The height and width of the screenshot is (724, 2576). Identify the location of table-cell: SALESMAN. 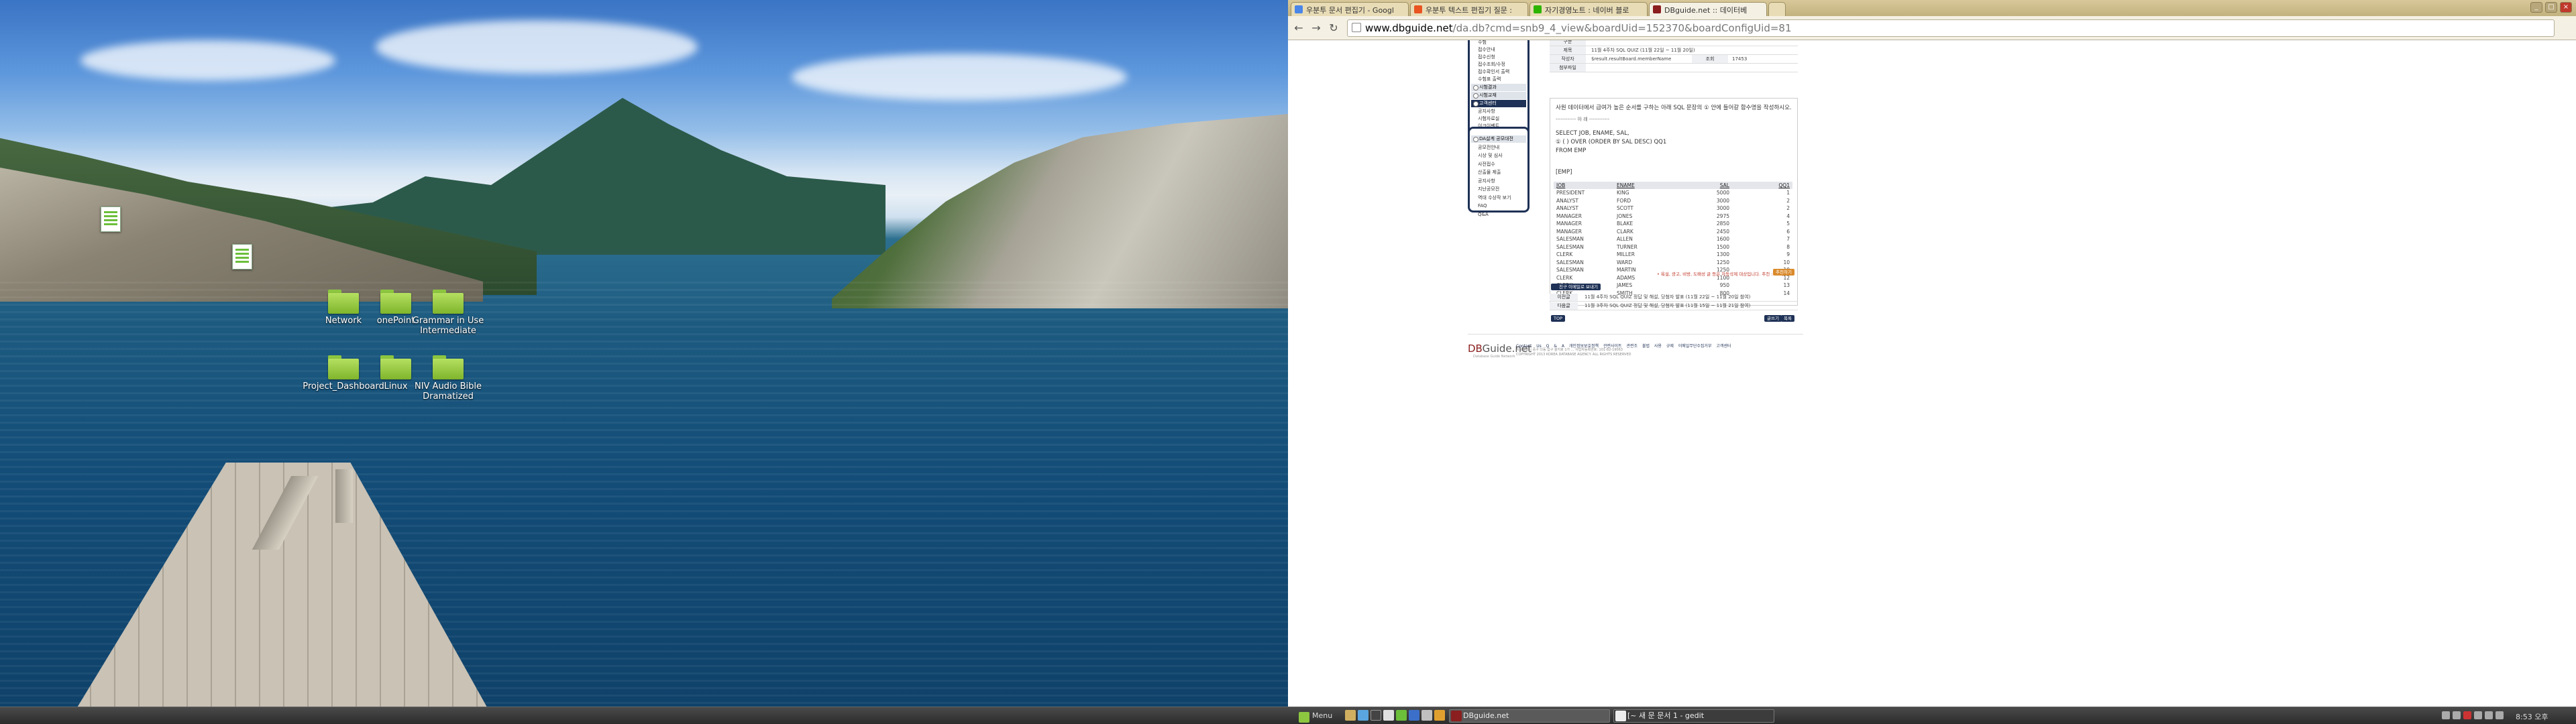
(1570, 262).